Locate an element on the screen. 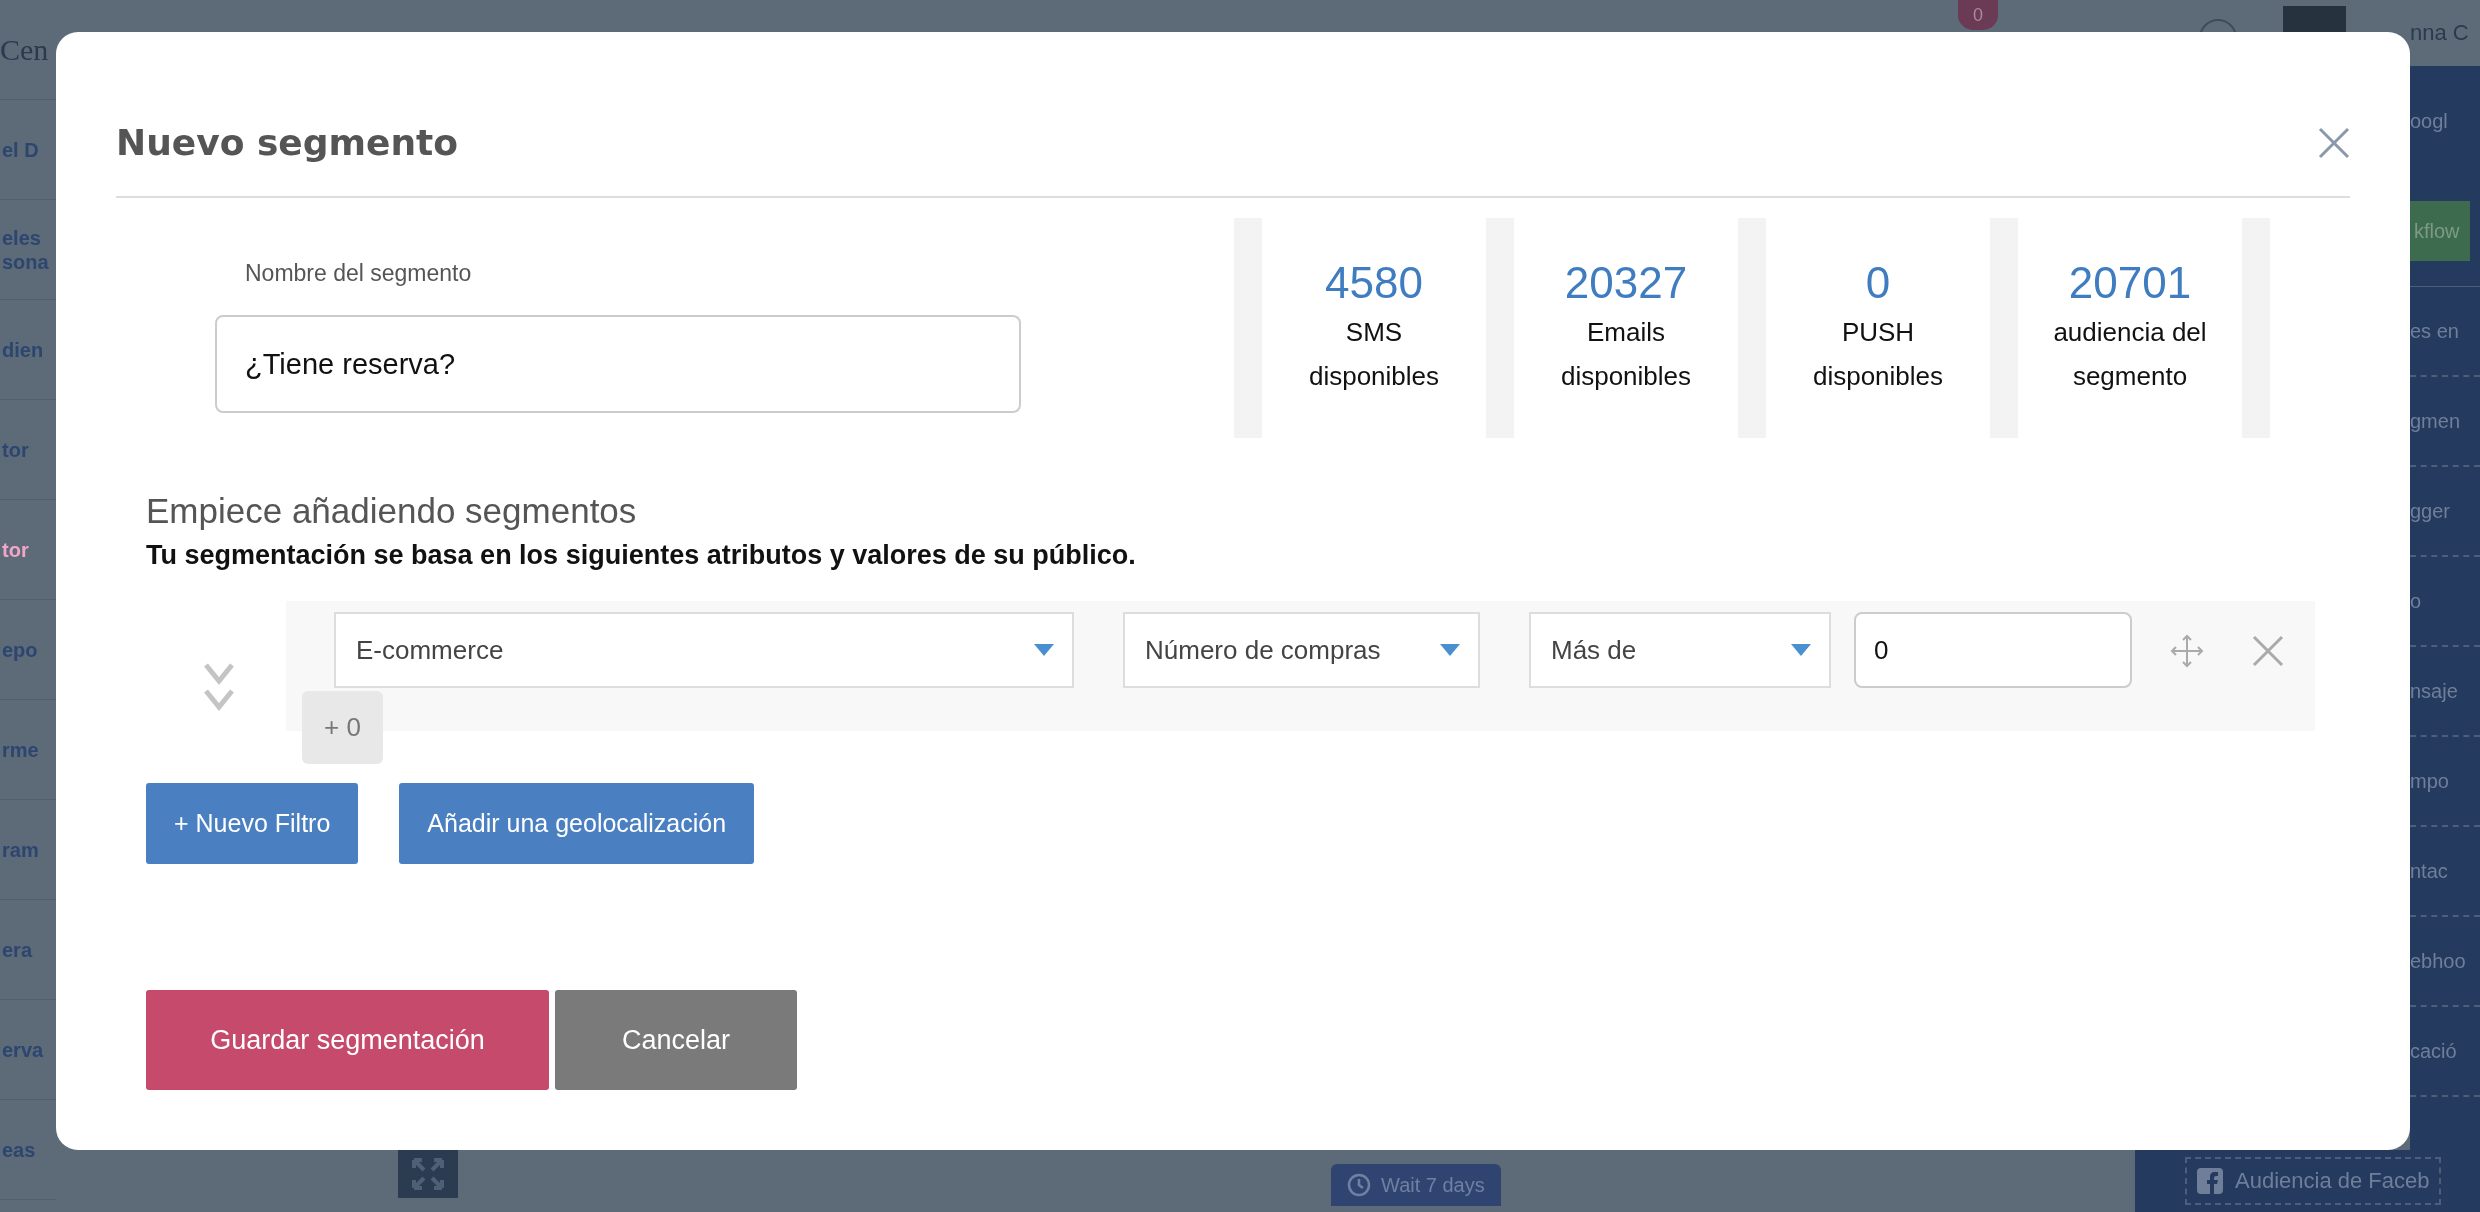 The width and height of the screenshot is (2480, 1212). category-select: E-commerce is located at coordinates (704, 650).